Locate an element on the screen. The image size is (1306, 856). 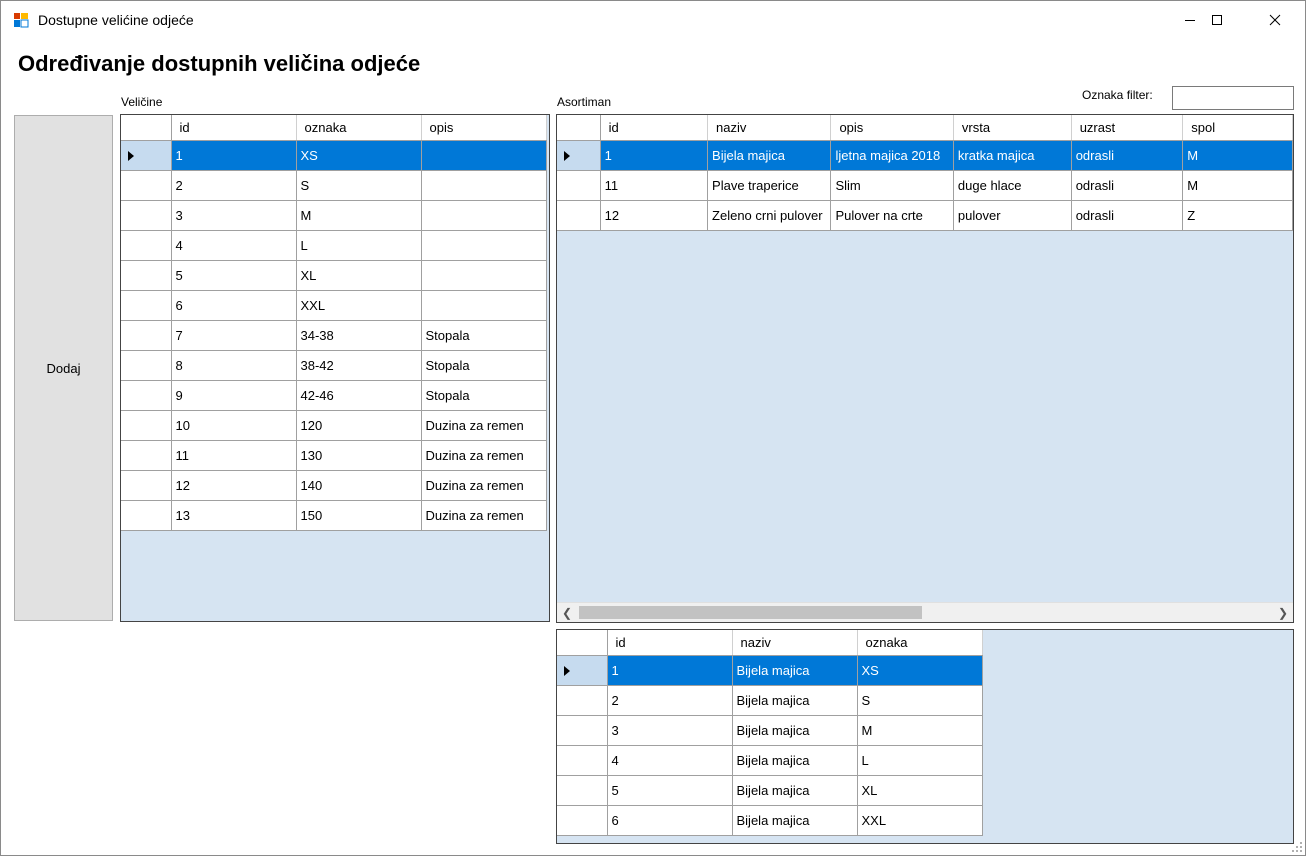
table-cell: Z is located at coordinates (1237, 215).